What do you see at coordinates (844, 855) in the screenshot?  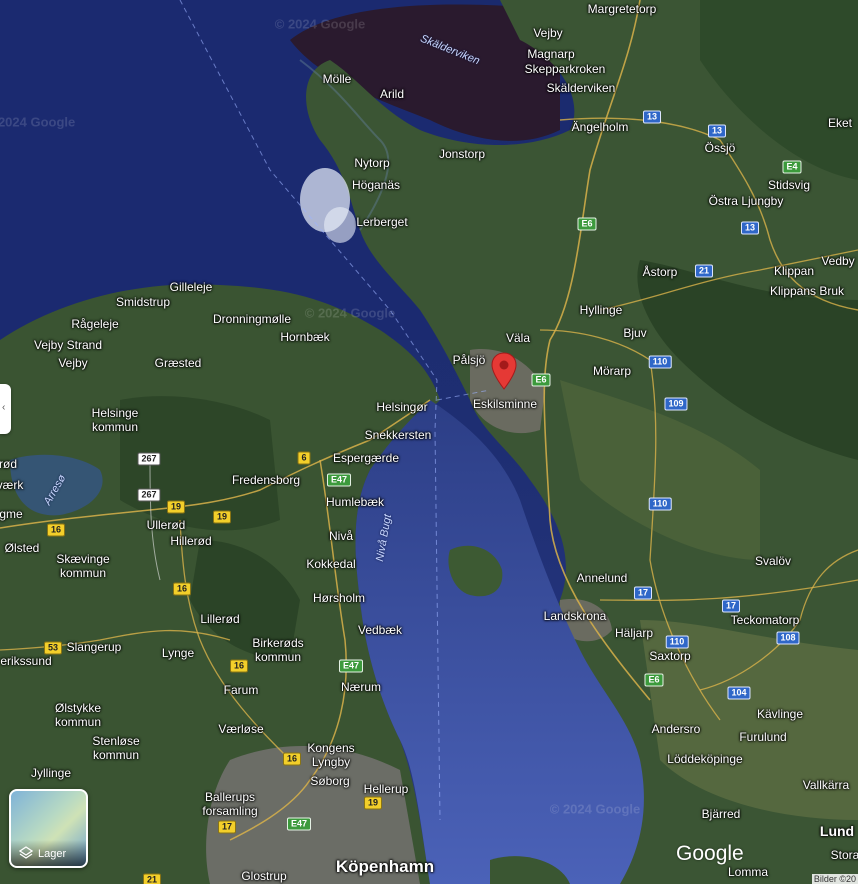 I see `place-label: Stora` at bounding box center [844, 855].